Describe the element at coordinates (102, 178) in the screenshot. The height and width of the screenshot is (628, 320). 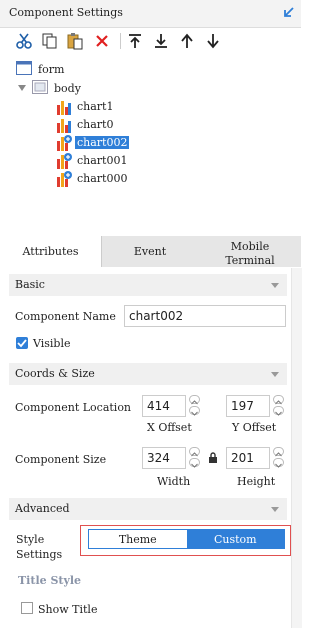
I see `tree-label-chart: chart000` at that location.